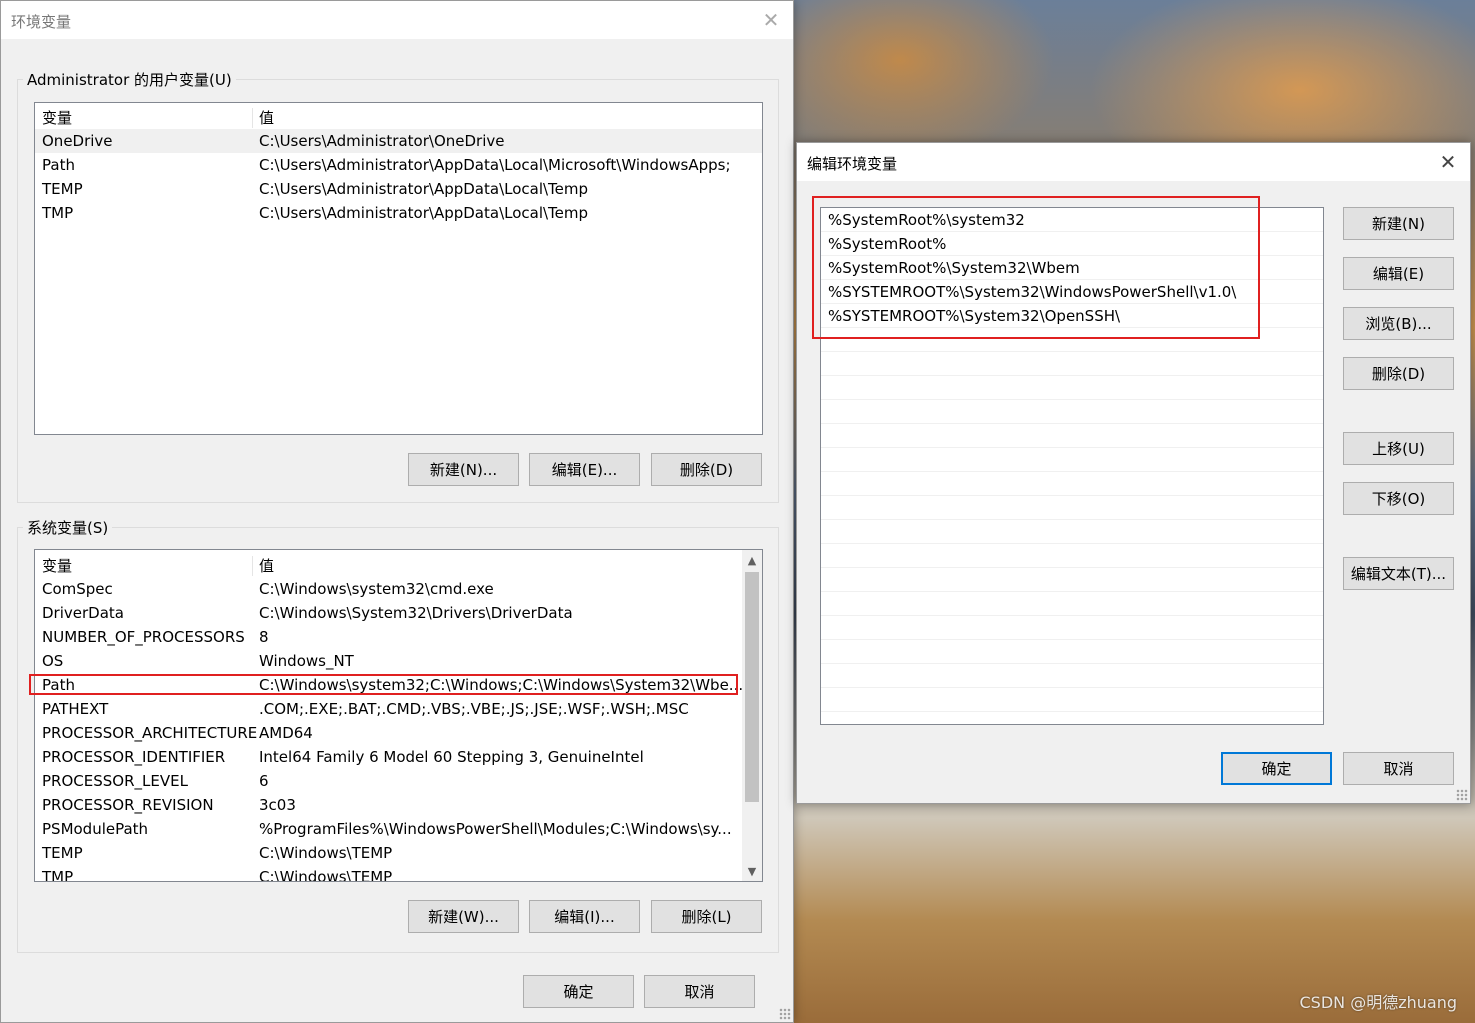 The image size is (1475, 1023). I want to click on vertical-scrollbar: ▲ ▼, so click(752, 715).